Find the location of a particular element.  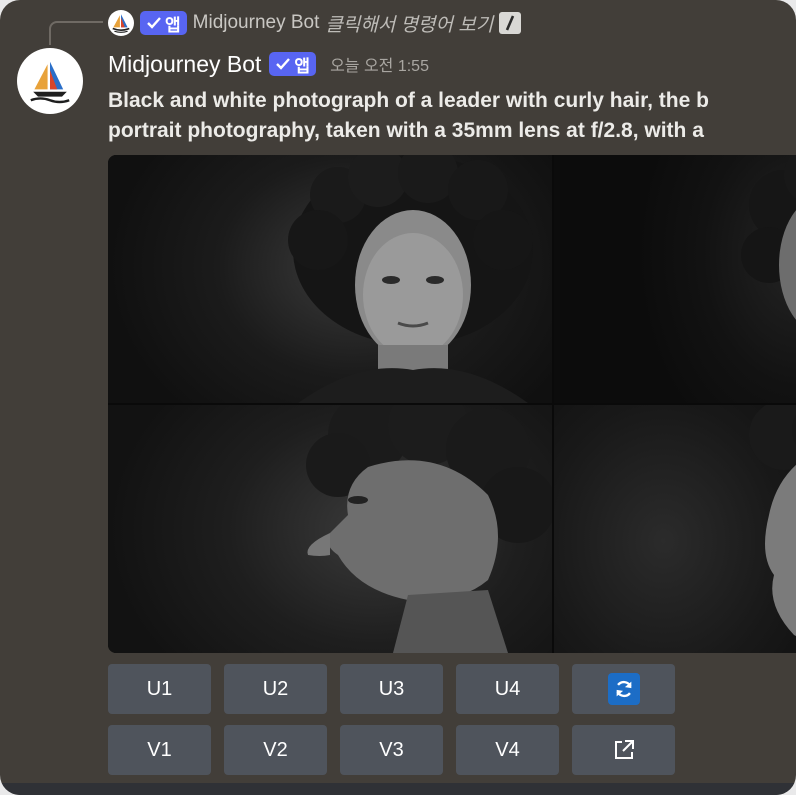

v1-button: V1 is located at coordinates (159, 750).